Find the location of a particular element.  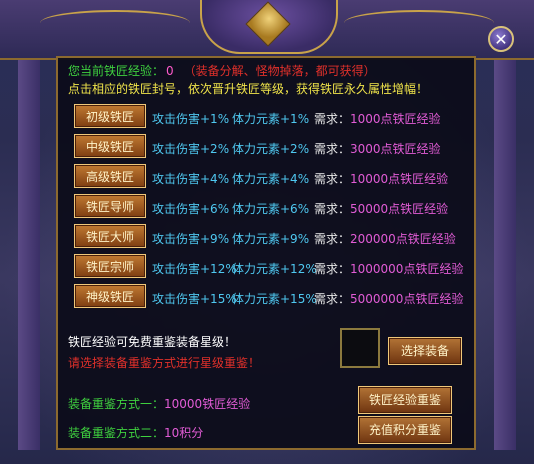

points-appraise-button: 充值积分重鉴 is located at coordinates (405, 430).